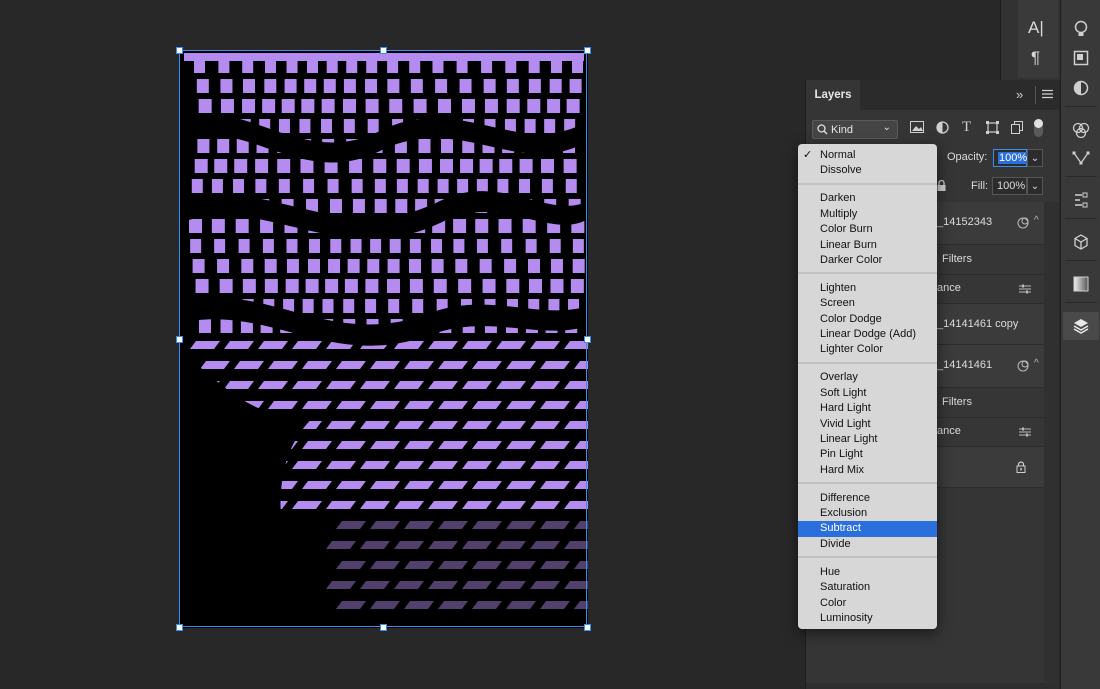 This screenshot has width=1100, height=689. What do you see at coordinates (966, 127) in the screenshot?
I see `filter-type-layer-icon: T` at bounding box center [966, 127].